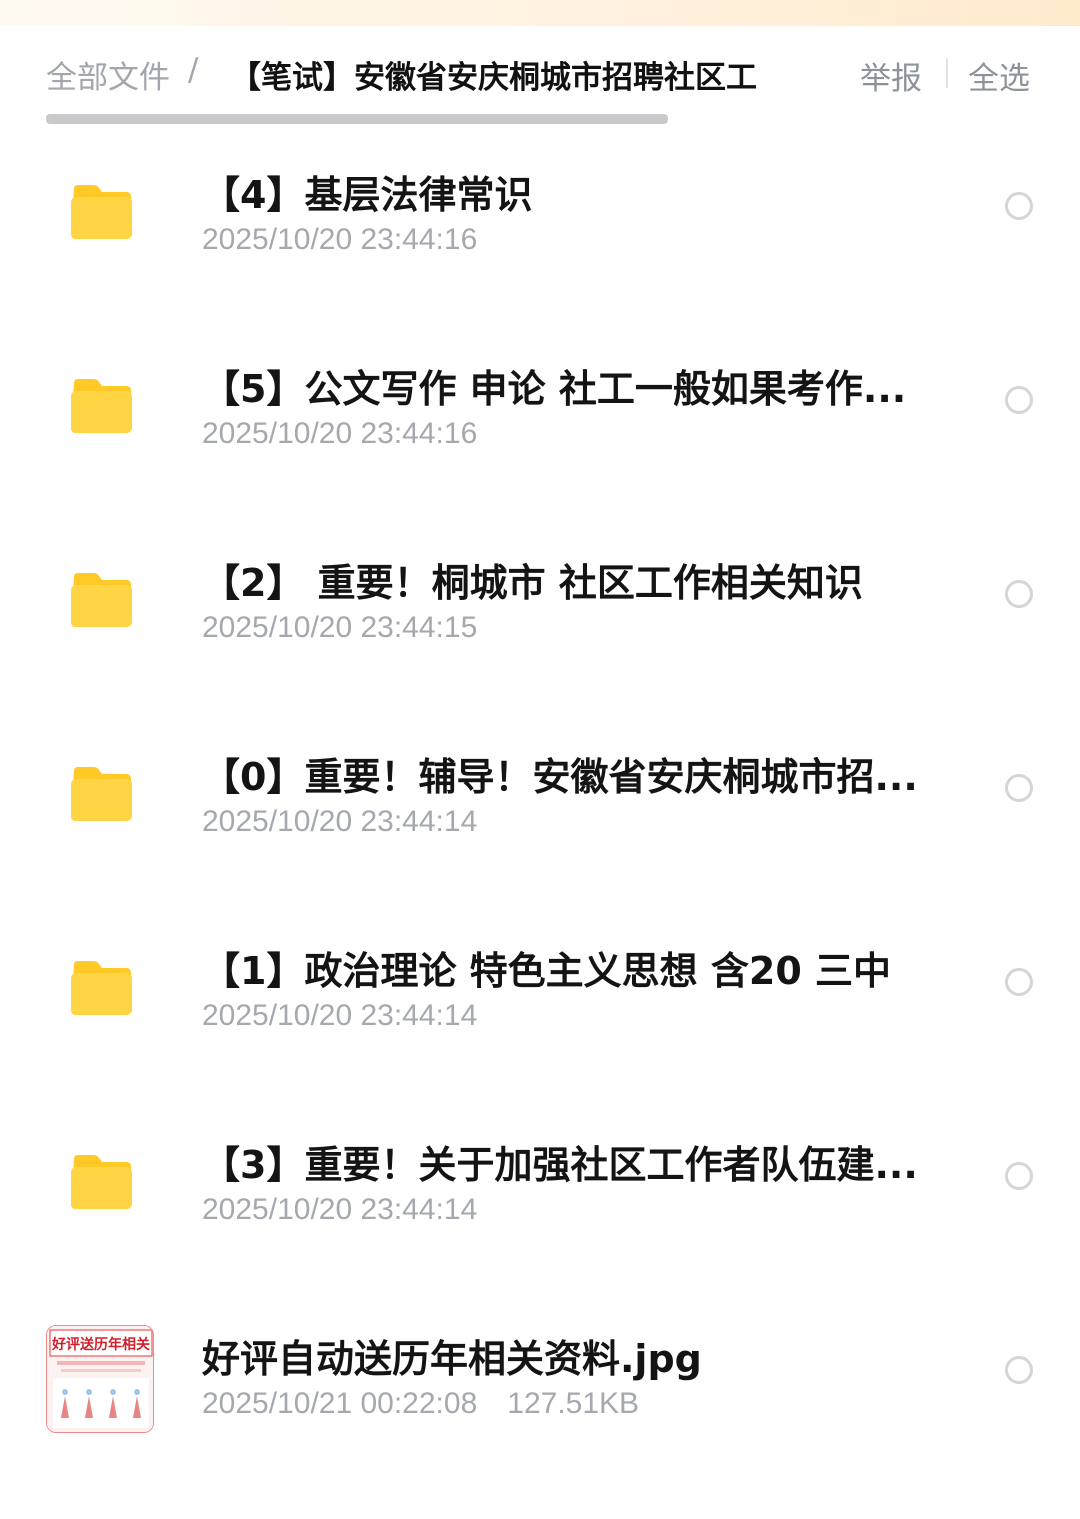 This screenshot has width=1080, height=1519. I want to click on file-modified-time: 2025/10/21 00:22:08, so click(340, 1403).